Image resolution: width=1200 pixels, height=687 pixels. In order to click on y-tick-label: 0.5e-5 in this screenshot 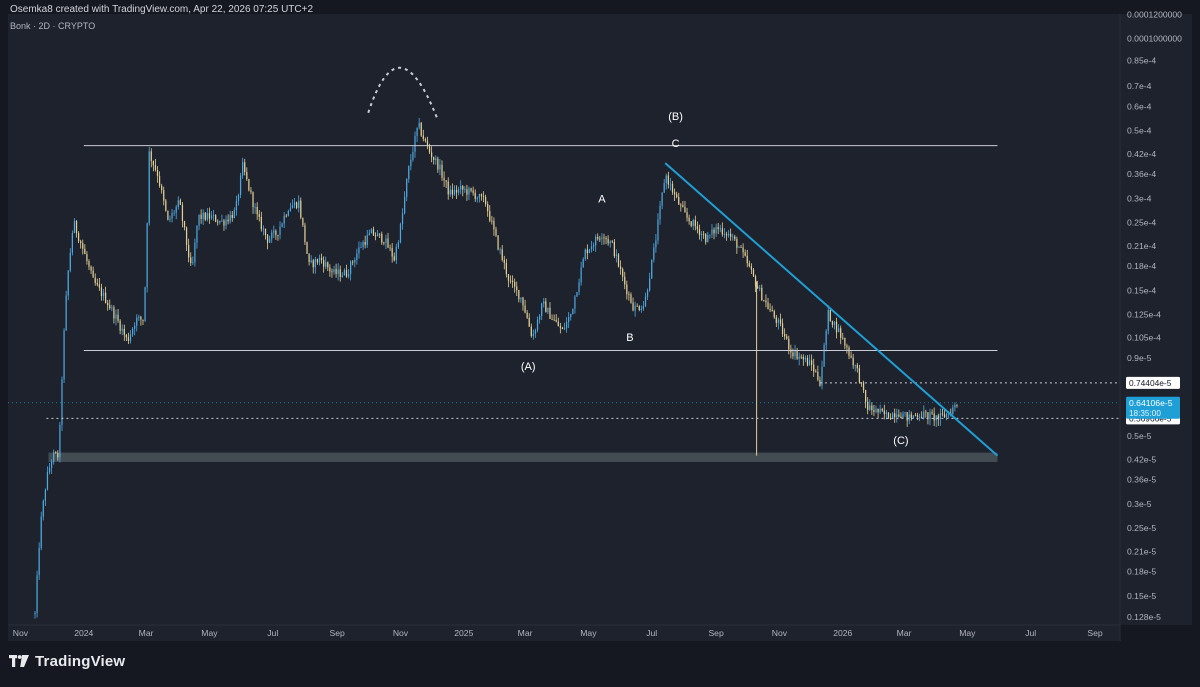, I will do `click(1139, 436)`.